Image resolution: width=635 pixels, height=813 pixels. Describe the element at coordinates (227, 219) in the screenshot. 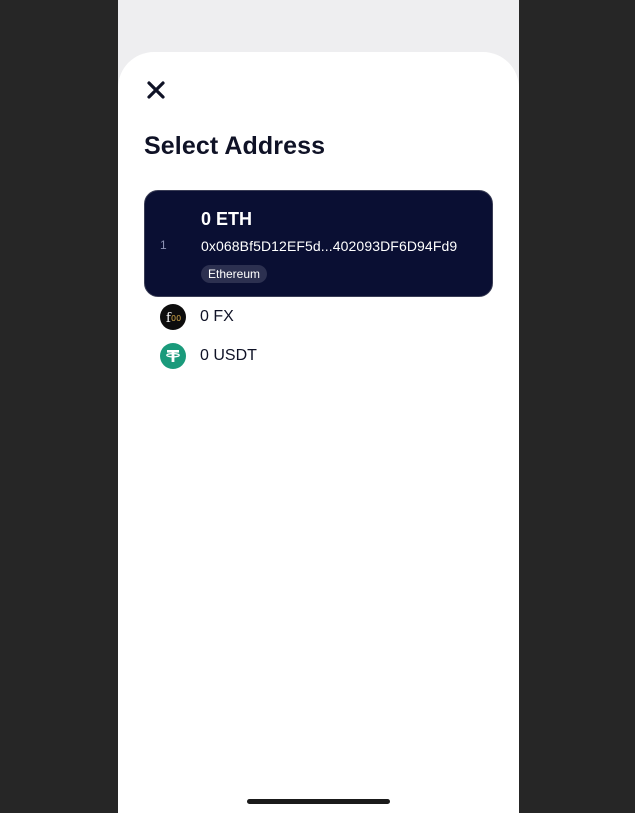

I see `address-amount: 0 ETH` at that location.